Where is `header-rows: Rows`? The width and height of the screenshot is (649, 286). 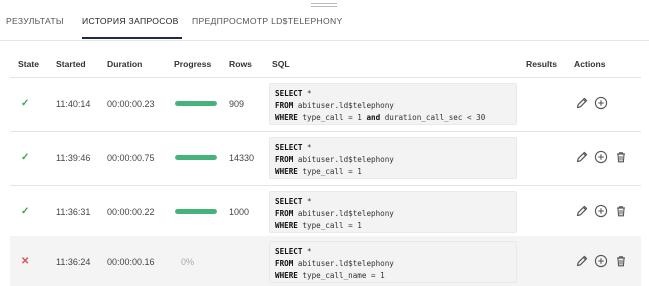
header-rows: Rows is located at coordinates (240, 64).